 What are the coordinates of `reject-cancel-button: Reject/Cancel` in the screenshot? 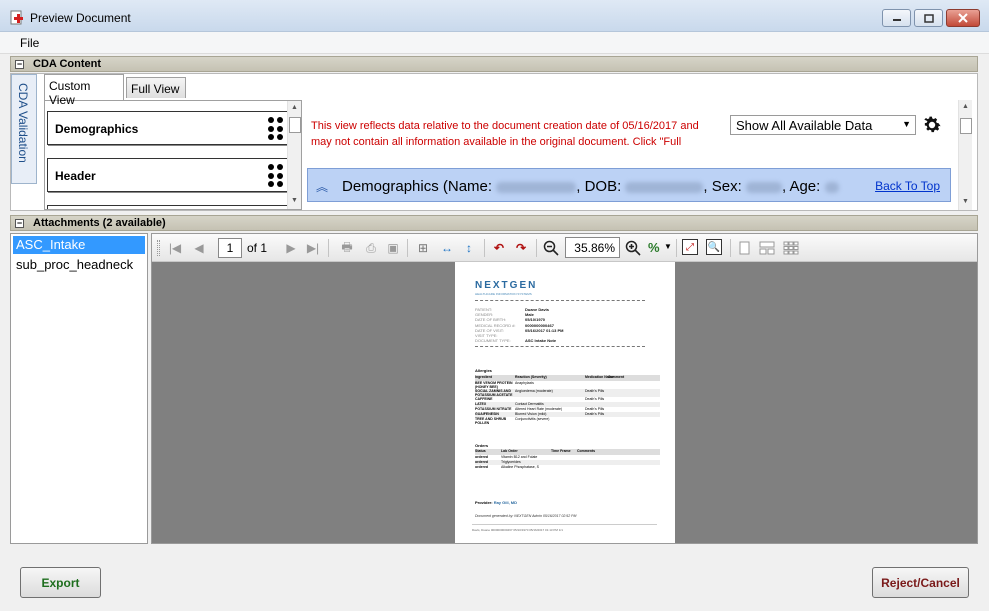 It's located at (920, 582).